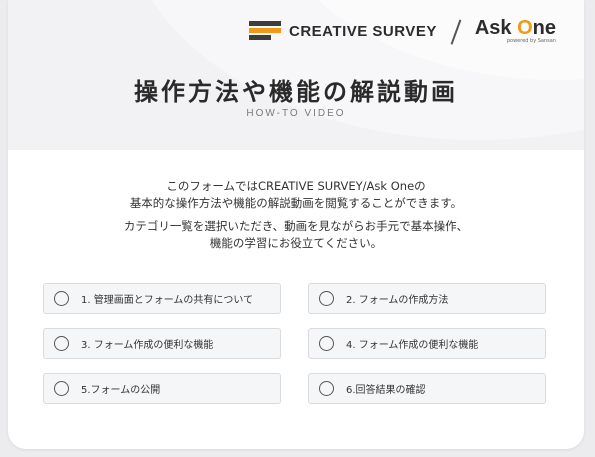 This screenshot has height=457, width=595. Describe the element at coordinates (515, 31) in the screenshot. I see `askone-logo: Ask One powered by Sansan` at that location.